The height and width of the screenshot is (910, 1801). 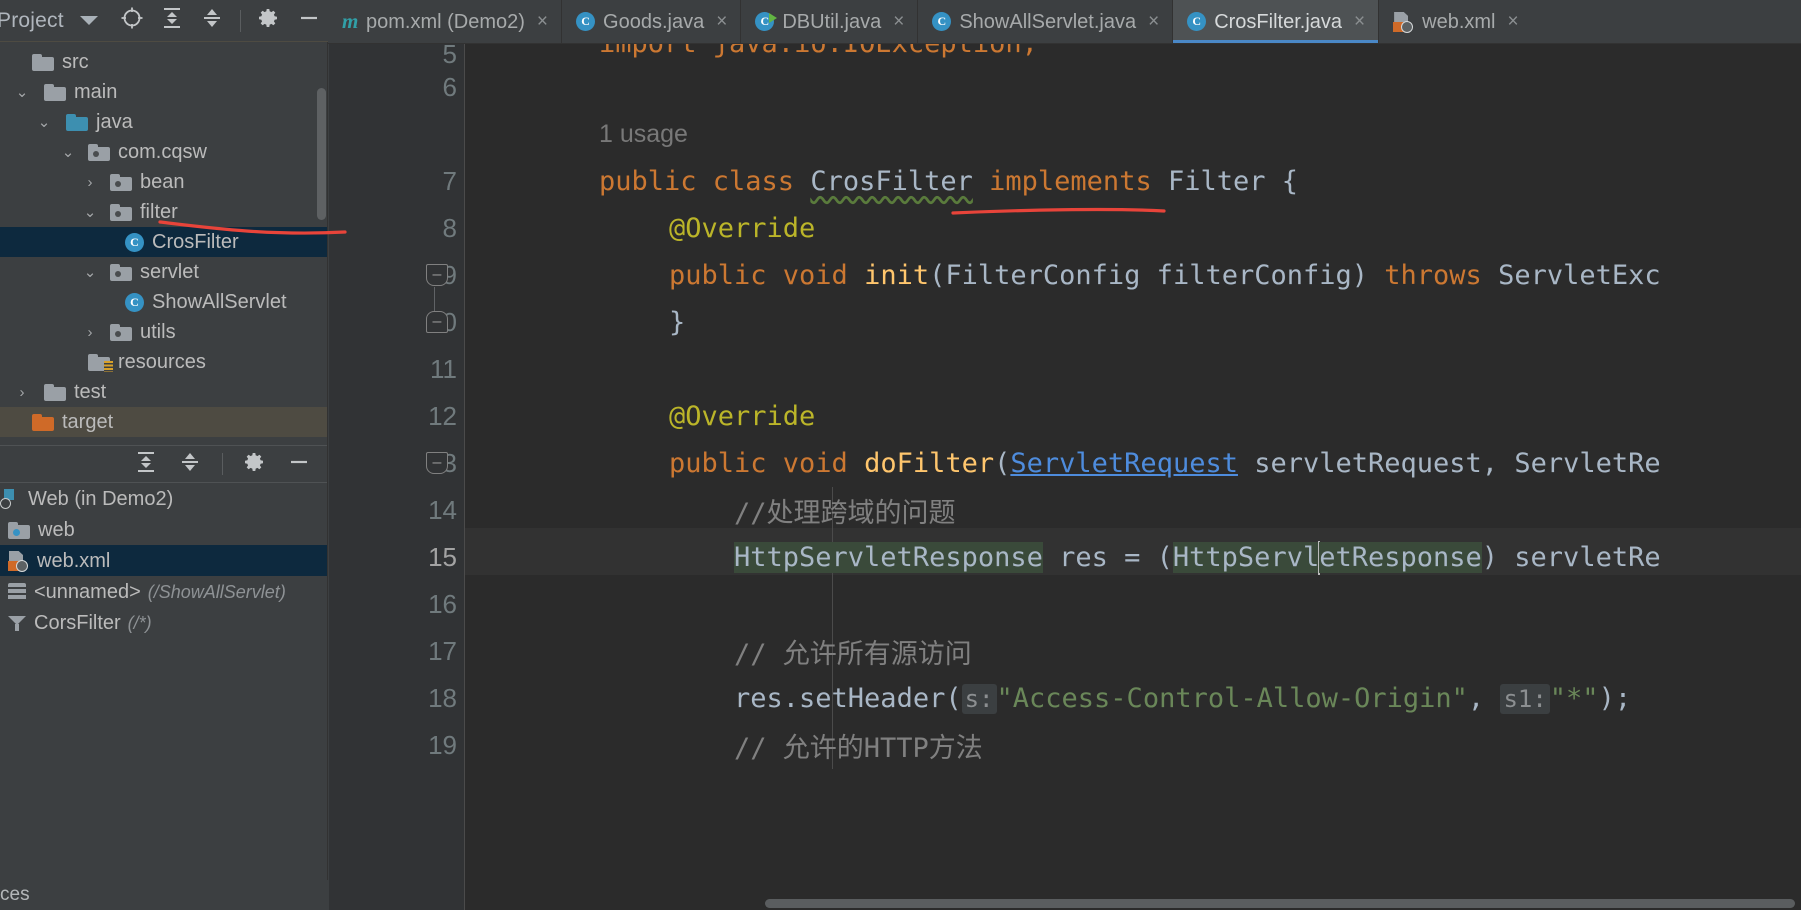 What do you see at coordinates (18, 561) in the screenshot?
I see `xml-web-icon` at bounding box center [18, 561].